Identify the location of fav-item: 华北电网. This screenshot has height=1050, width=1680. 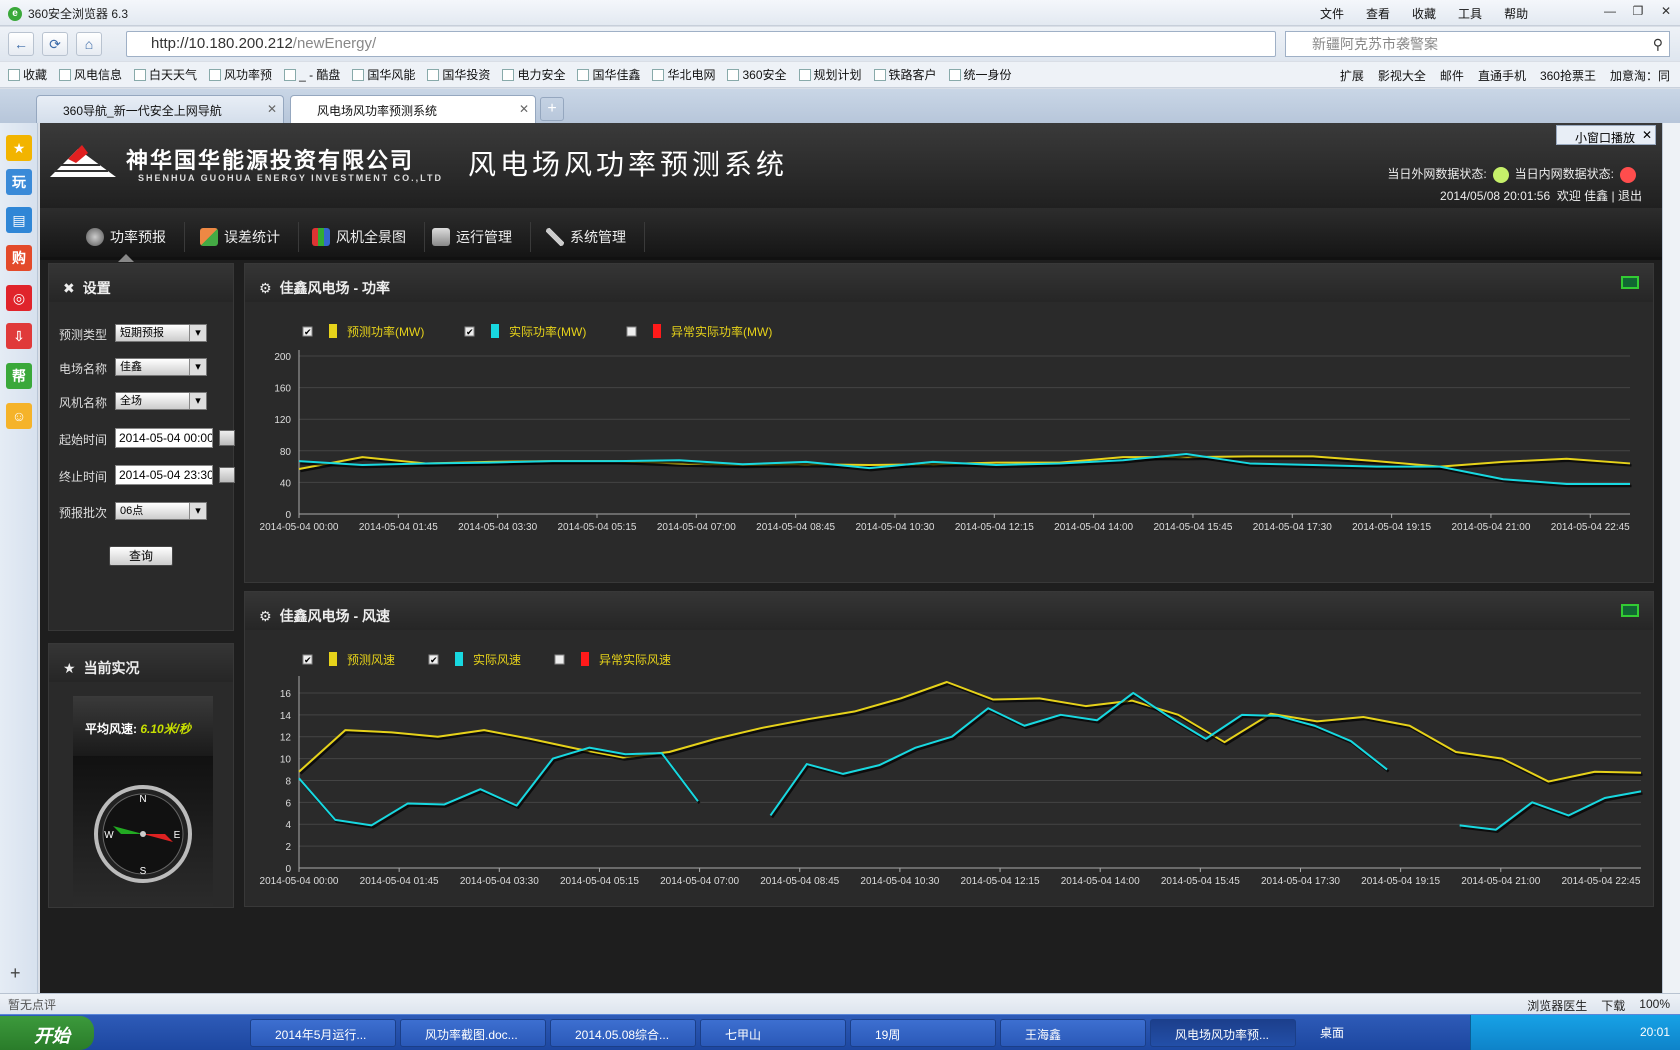
(683, 74).